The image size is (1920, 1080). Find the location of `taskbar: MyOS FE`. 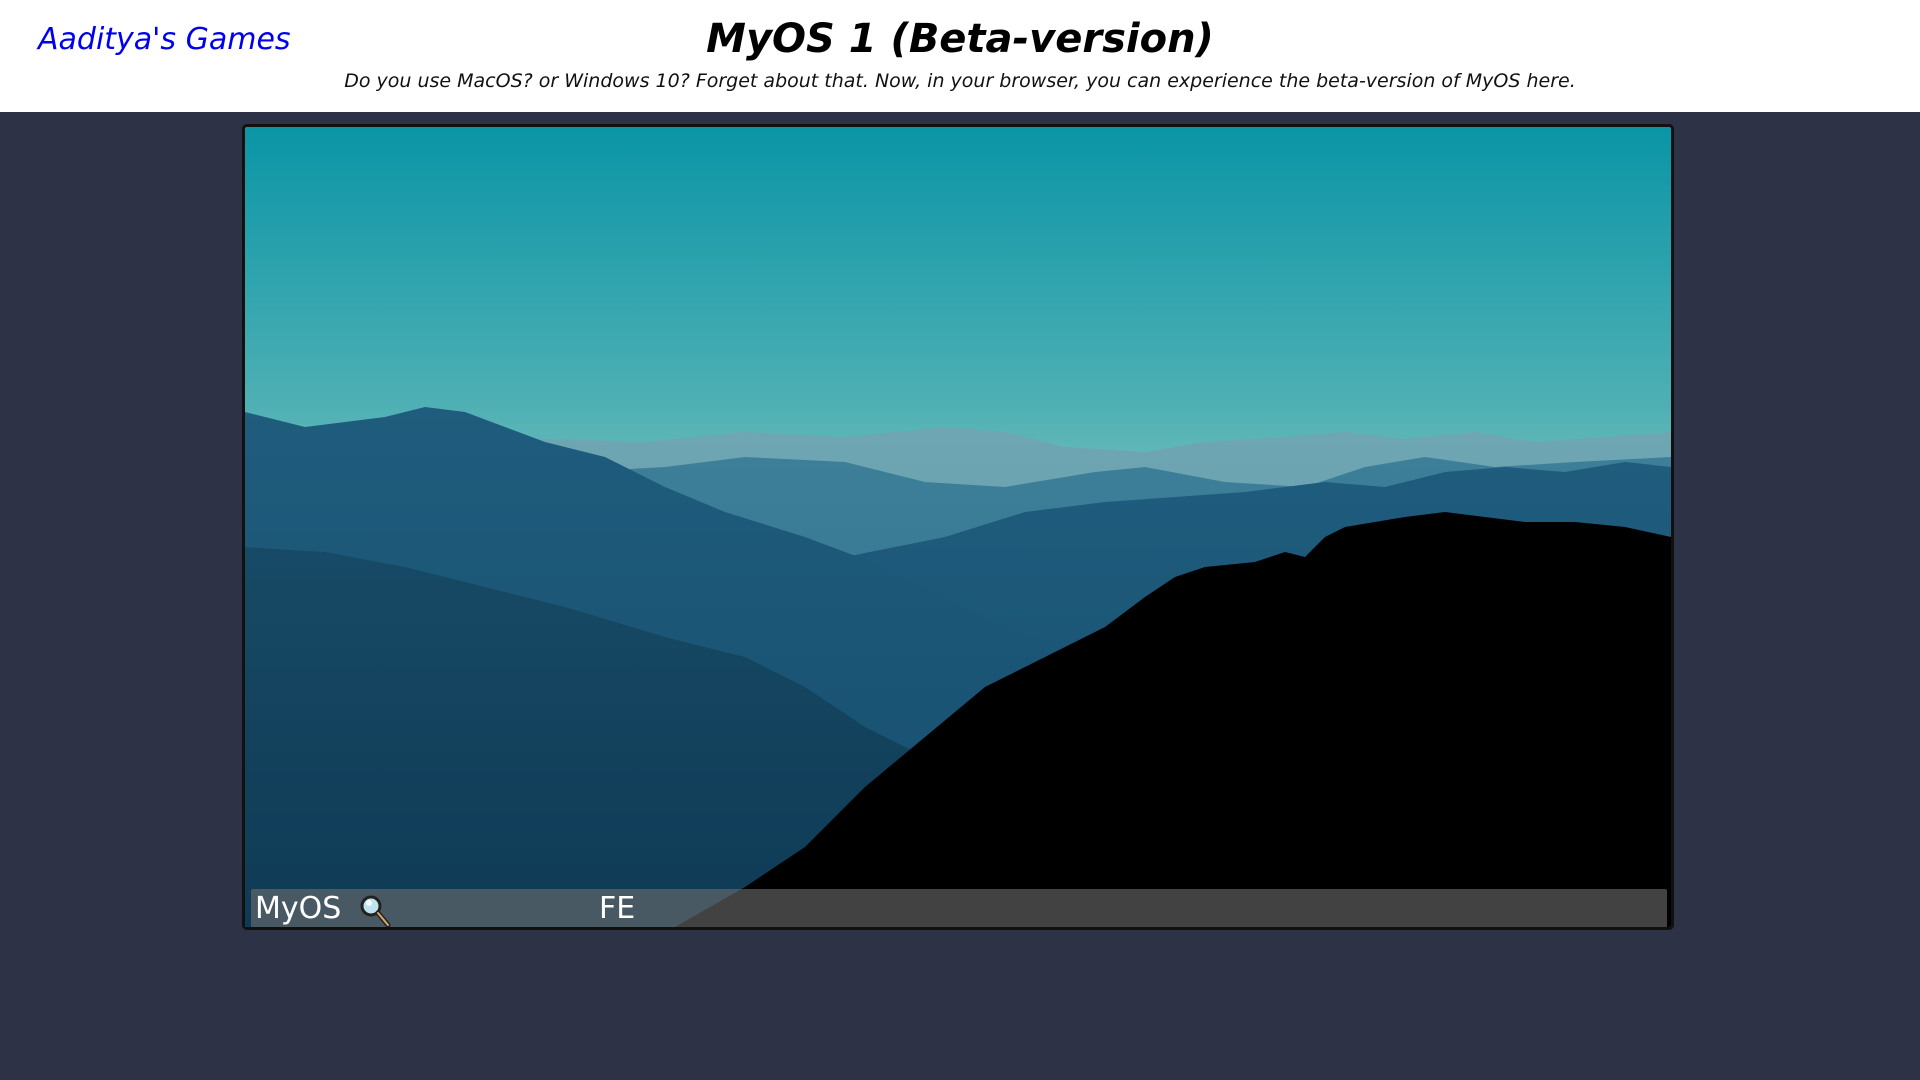

taskbar: MyOS FE is located at coordinates (959, 908).